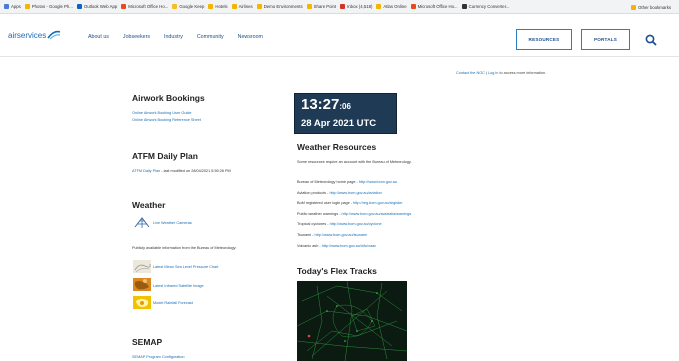  I want to click on bookmark-item: Share Point, so click(321, 6).